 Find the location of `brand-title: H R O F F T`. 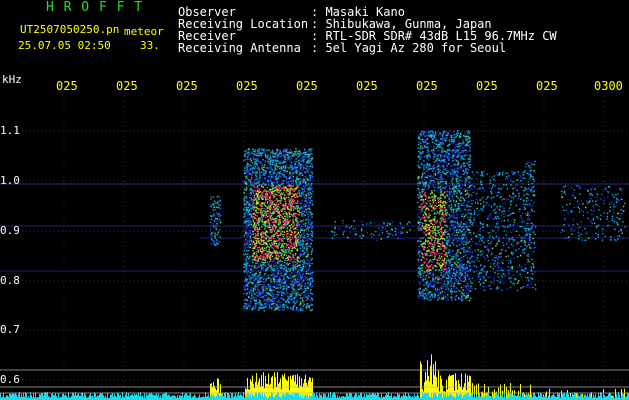

brand-title: H R O F F T is located at coordinates (95, 7).